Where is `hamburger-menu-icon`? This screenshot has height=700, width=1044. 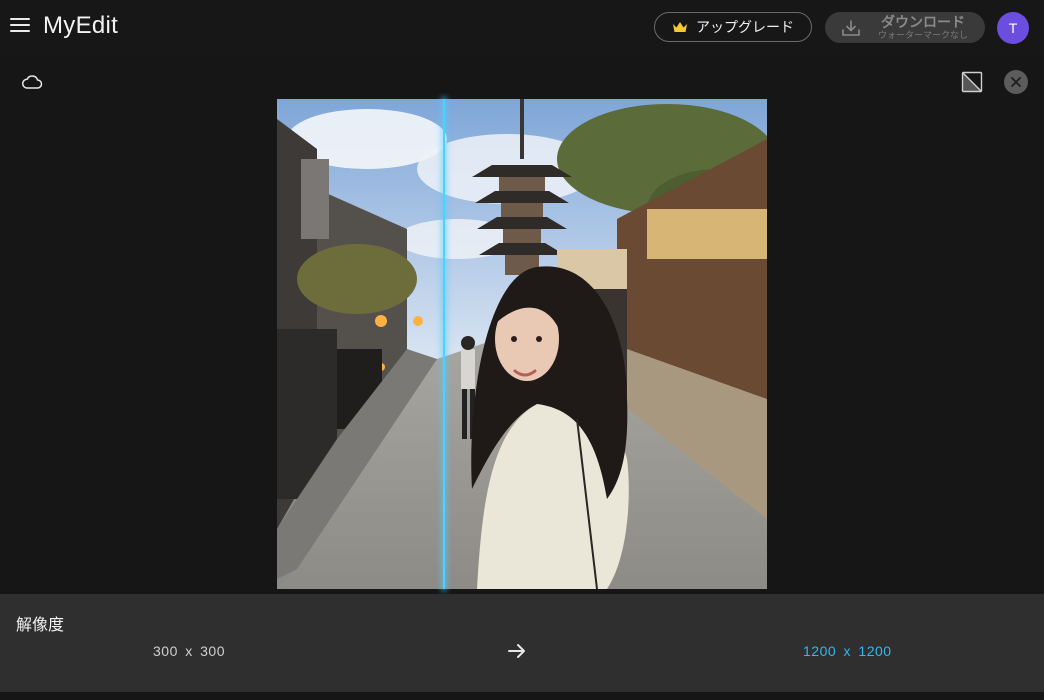 hamburger-menu-icon is located at coordinates (20, 26).